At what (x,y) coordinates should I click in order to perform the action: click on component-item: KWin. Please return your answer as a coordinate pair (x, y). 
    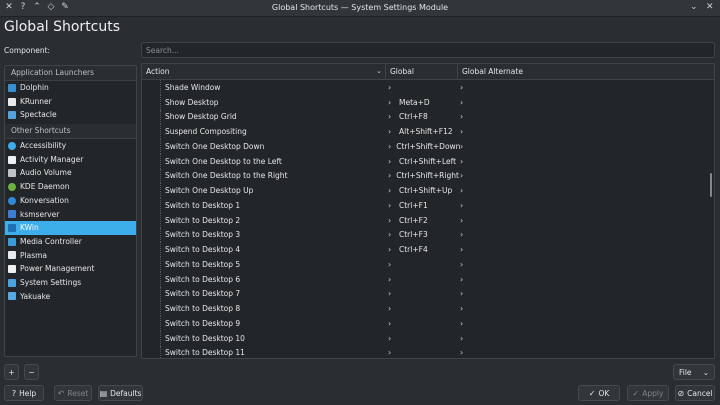
    Looking at the image, I should click on (70, 228).